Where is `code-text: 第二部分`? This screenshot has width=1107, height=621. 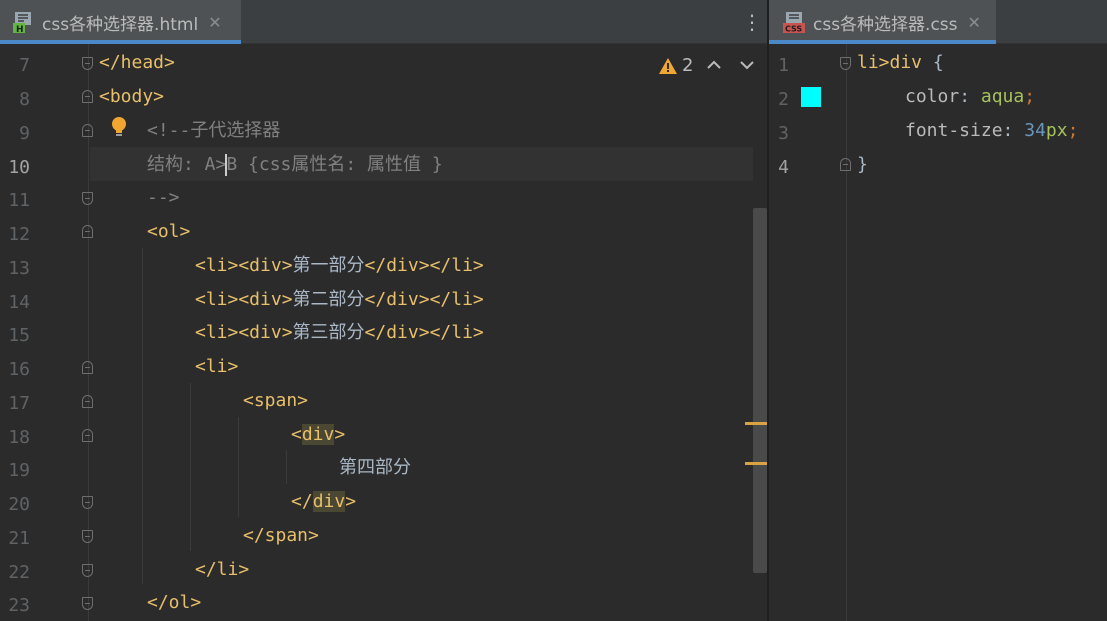
code-text: 第二部分 is located at coordinates (328, 299).